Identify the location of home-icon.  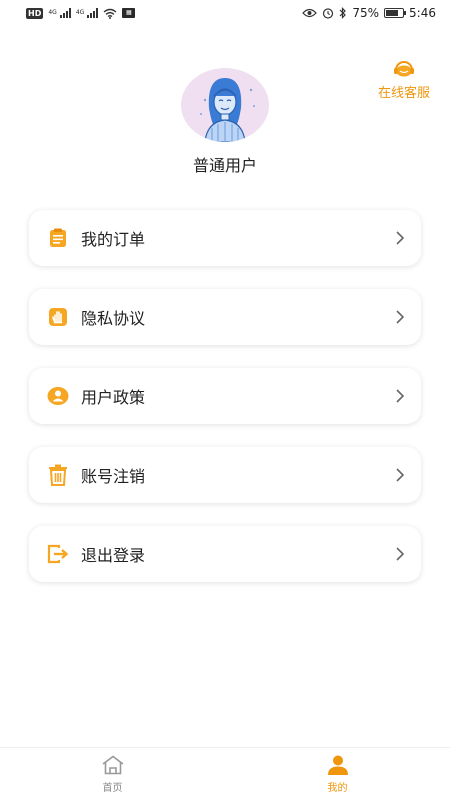
(112, 764).